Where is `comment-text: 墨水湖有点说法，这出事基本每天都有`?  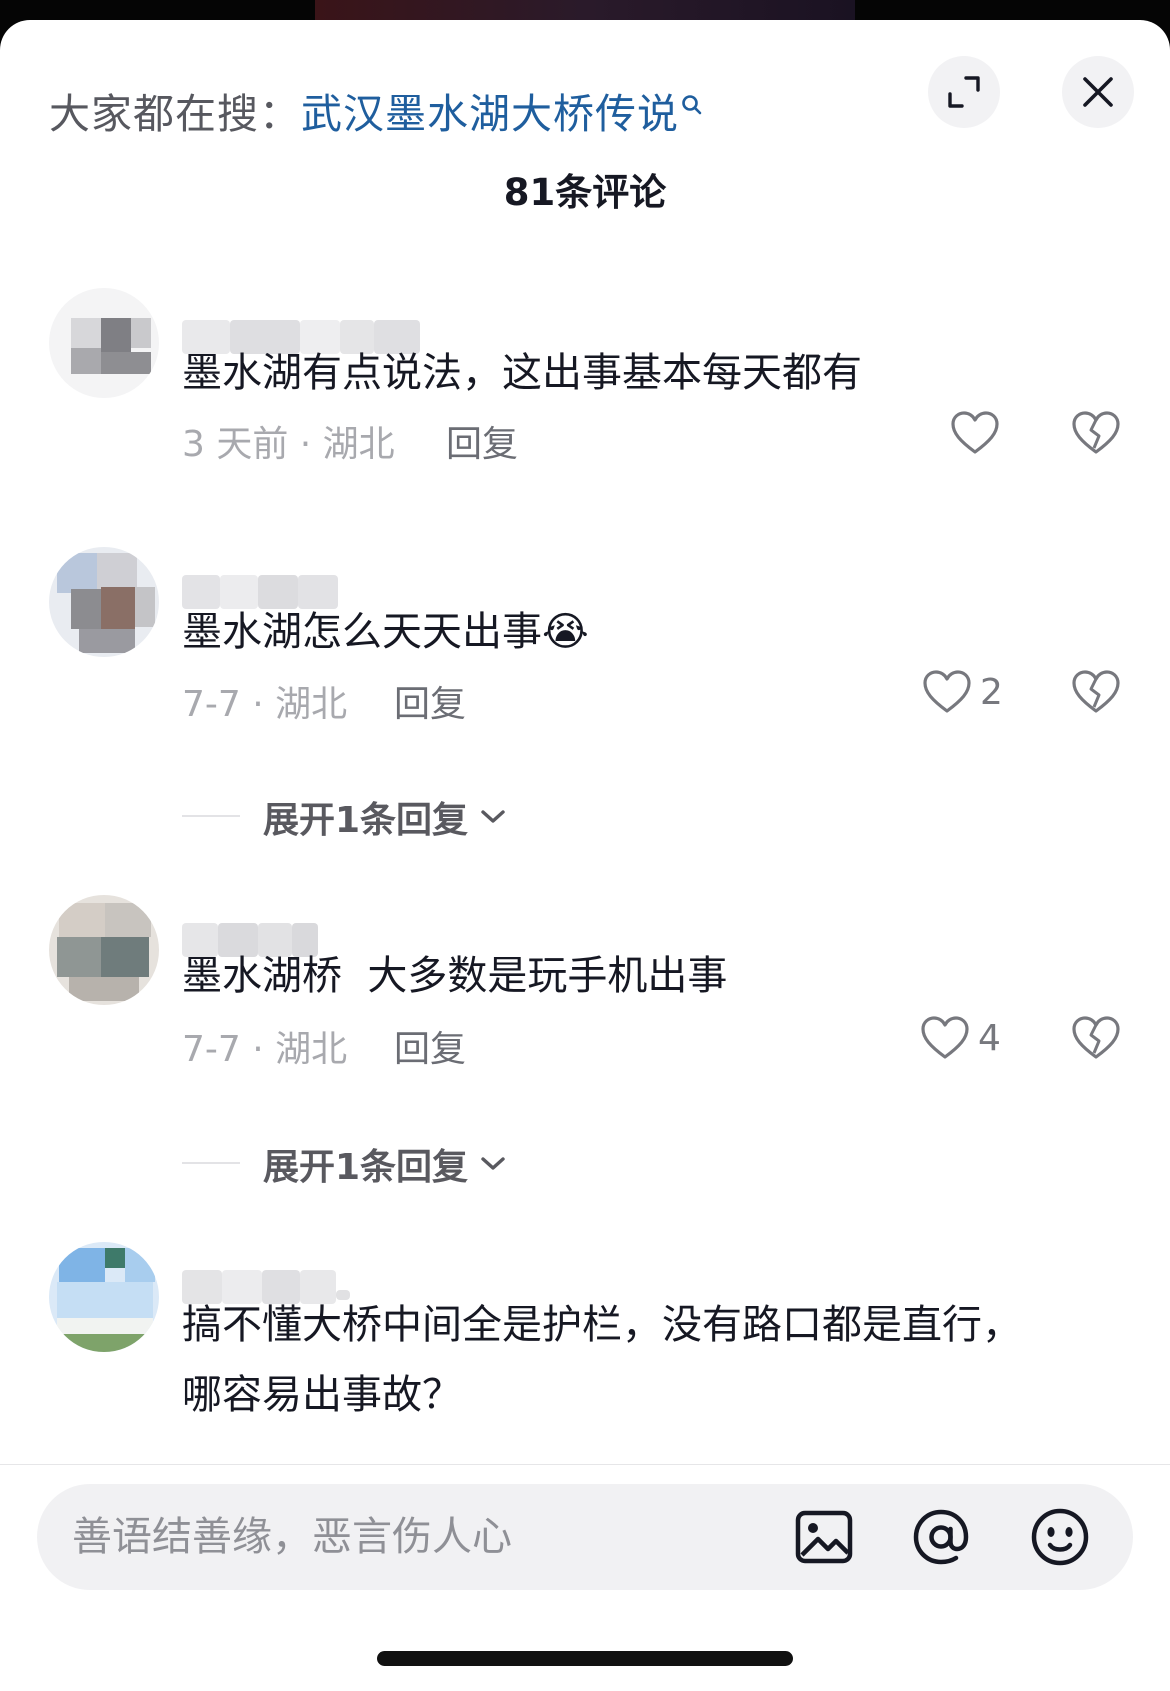 comment-text: 墨水湖有点说法，这出事基本每天都有 is located at coordinates (522, 373).